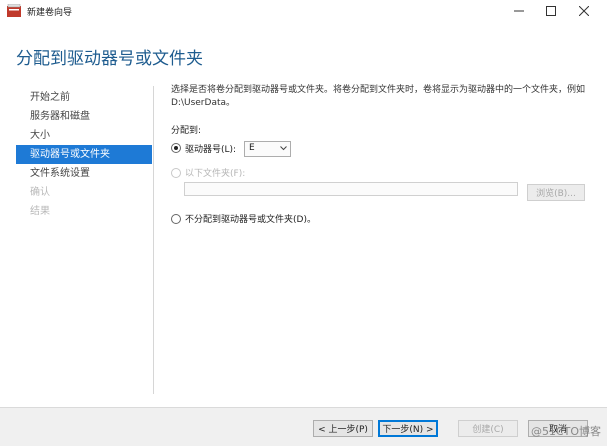 The height and width of the screenshot is (446, 607). Describe the element at coordinates (252, 148) in the screenshot. I see `drive-letter-value: E` at that location.